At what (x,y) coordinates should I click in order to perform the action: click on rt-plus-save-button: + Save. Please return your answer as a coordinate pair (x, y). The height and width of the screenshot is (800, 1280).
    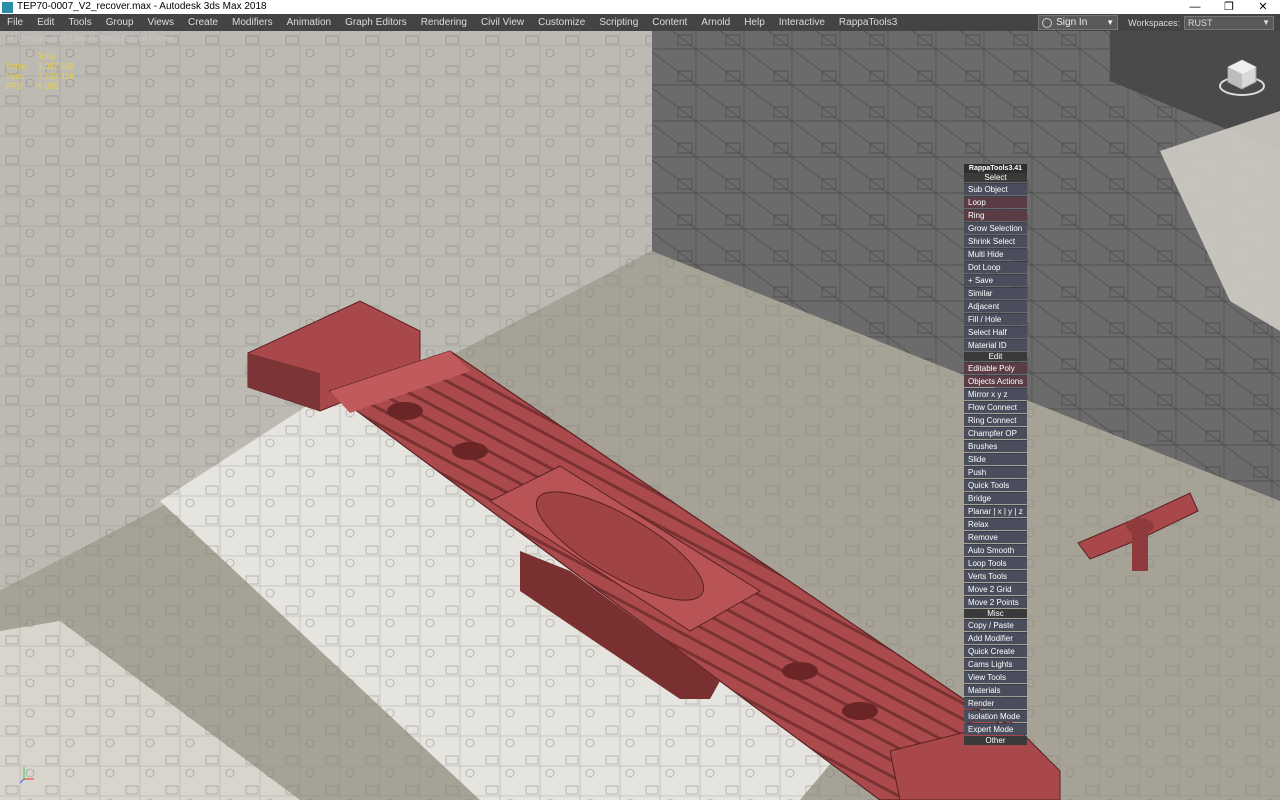
    Looking at the image, I should click on (995, 280).